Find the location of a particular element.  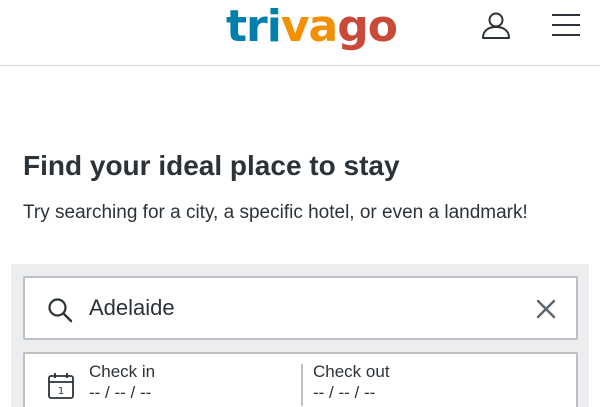

calendar-icon: 1 is located at coordinates (61, 386).